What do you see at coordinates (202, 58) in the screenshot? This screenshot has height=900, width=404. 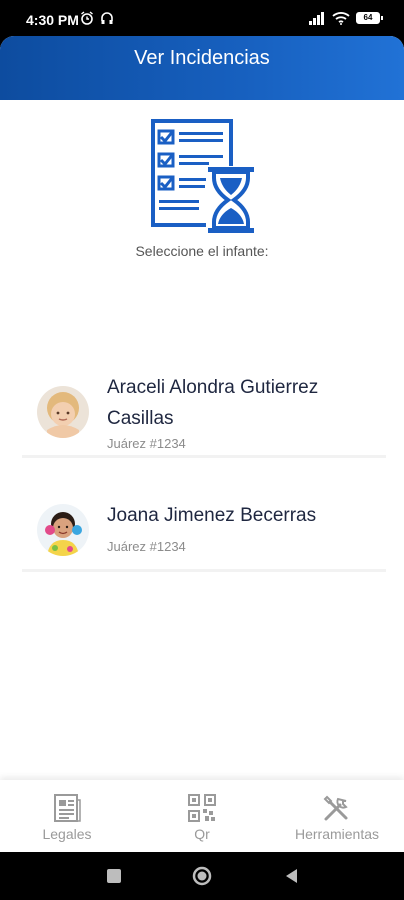 I see `page-title: Ver Incidencias` at bounding box center [202, 58].